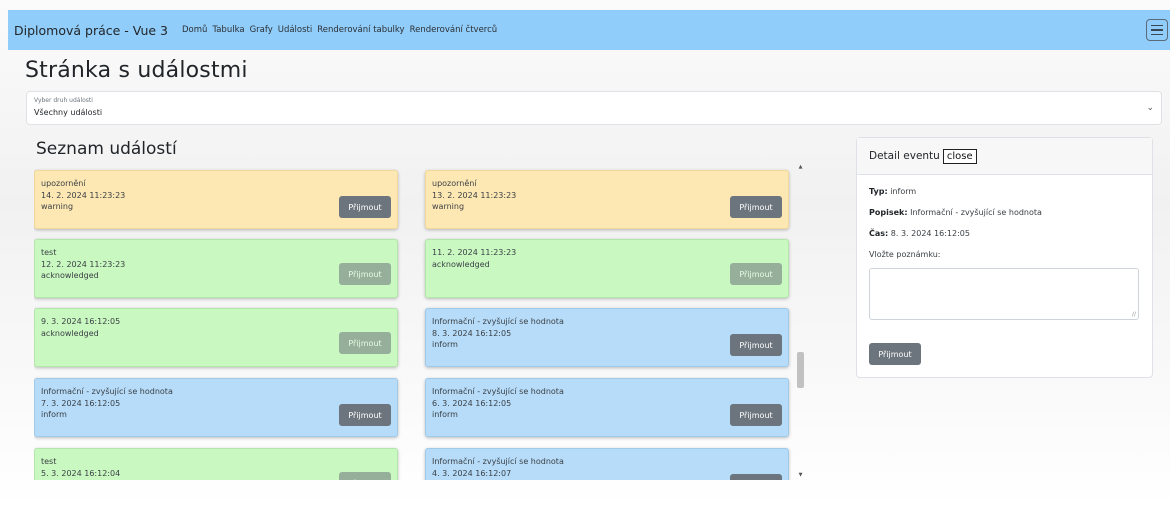 Image resolution: width=1170 pixels, height=506 pixels. What do you see at coordinates (474, 252) in the screenshot?
I see `event-card-text: 11. 2. 2024 11:23:23` at bounding box center [474, 252].